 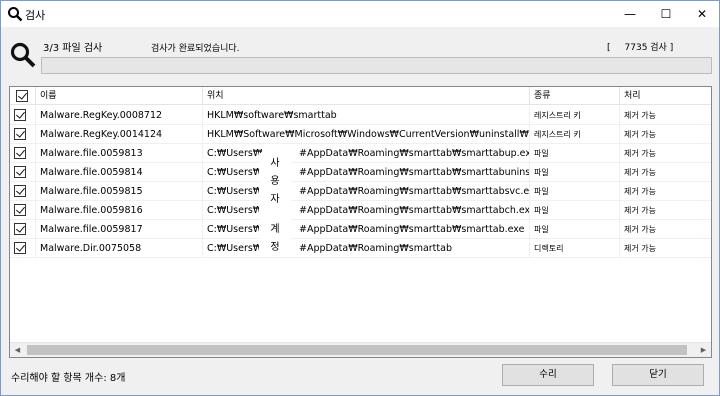 I want to click on overlay-gap, so click(x=275, y=215).